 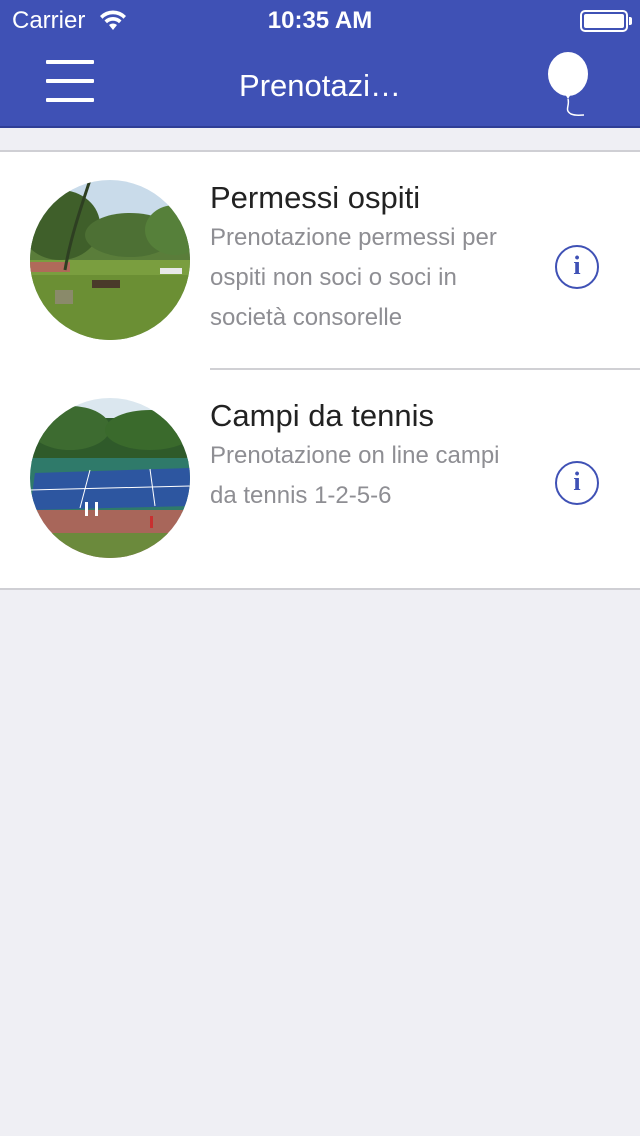 What do you see at coordinates (606, 21) in the screenshot?
I see `battery-icon` at bounding box center [606, 21].